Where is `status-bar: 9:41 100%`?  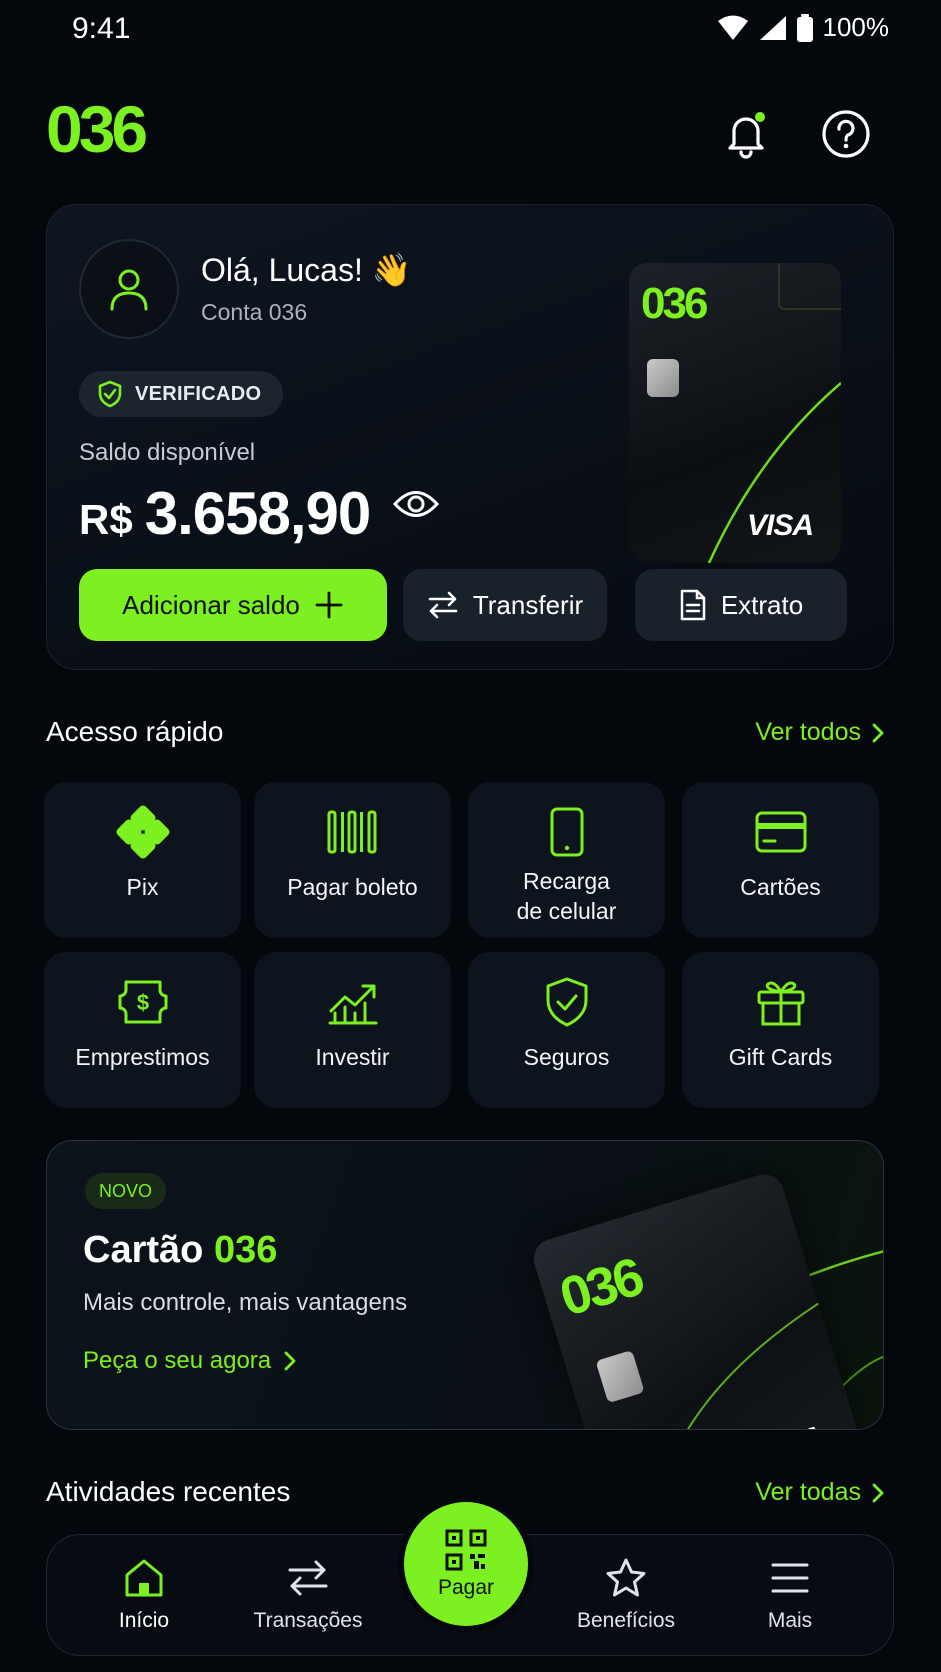 status-bar: 9:41 100% is located at coordinates (470, 29).